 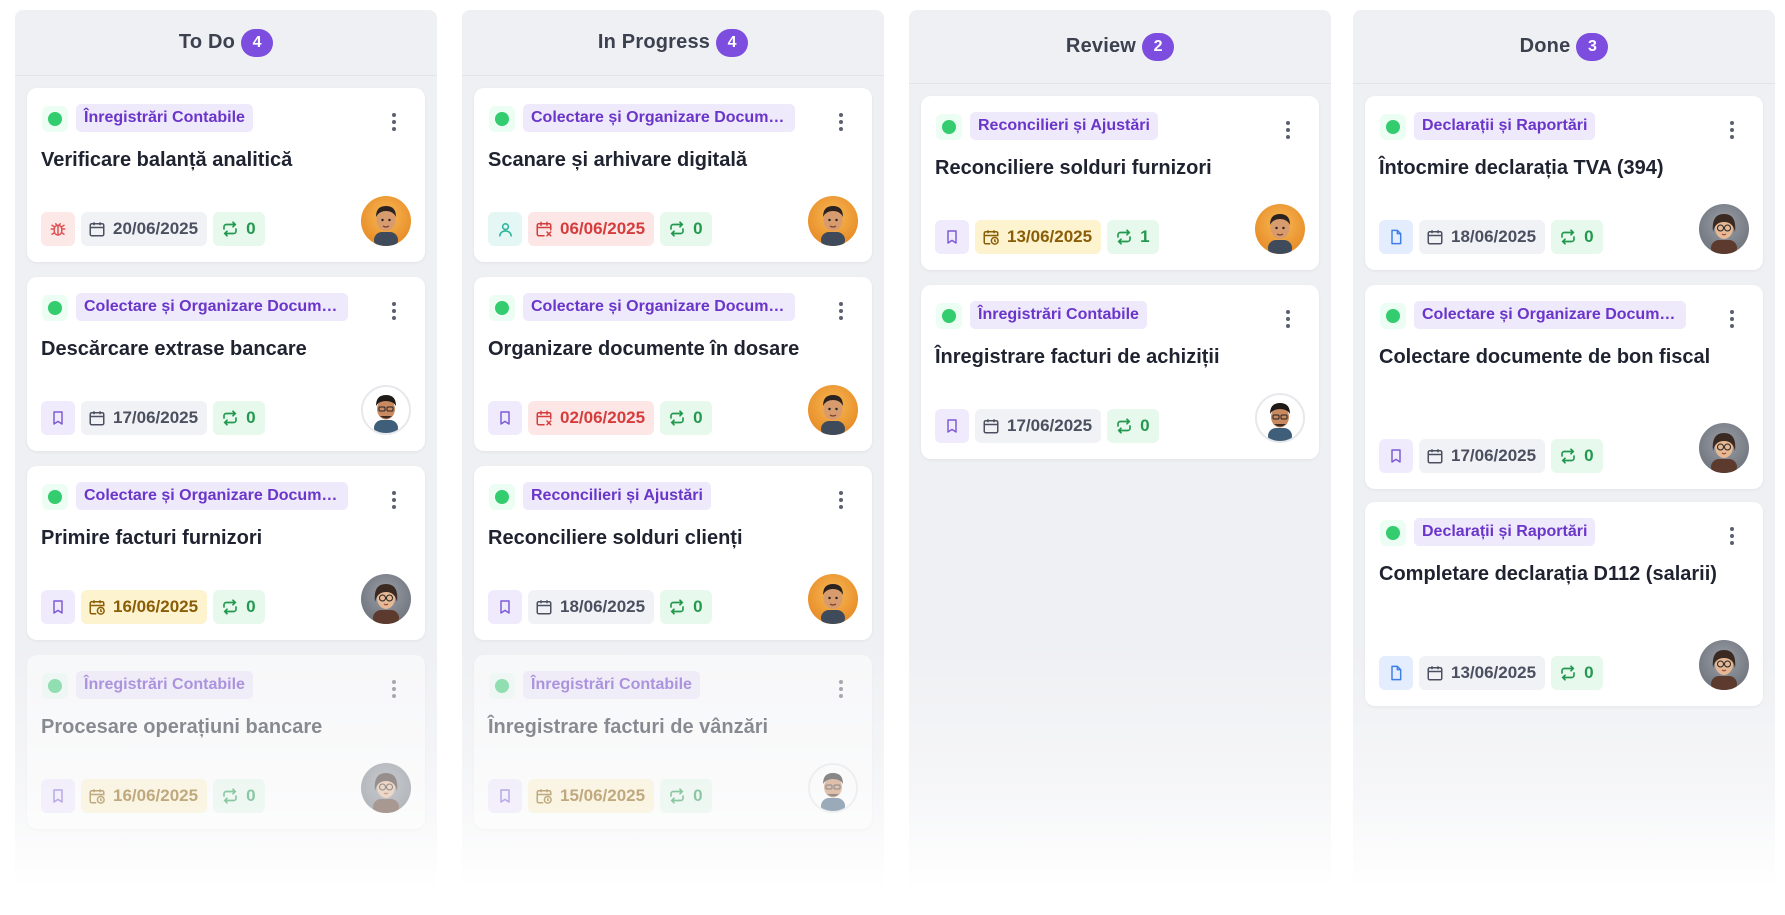 What do you see at coordinates (1064, 126) in the screenshot?
I see `category-tag: Reconcilieri și Ajustări` at bounding box center [1064, 126].